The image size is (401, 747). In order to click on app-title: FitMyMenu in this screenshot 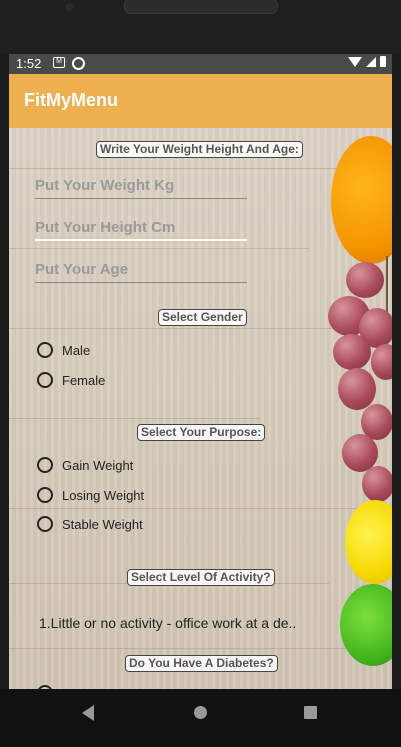, I will do `click(71, 100)`.